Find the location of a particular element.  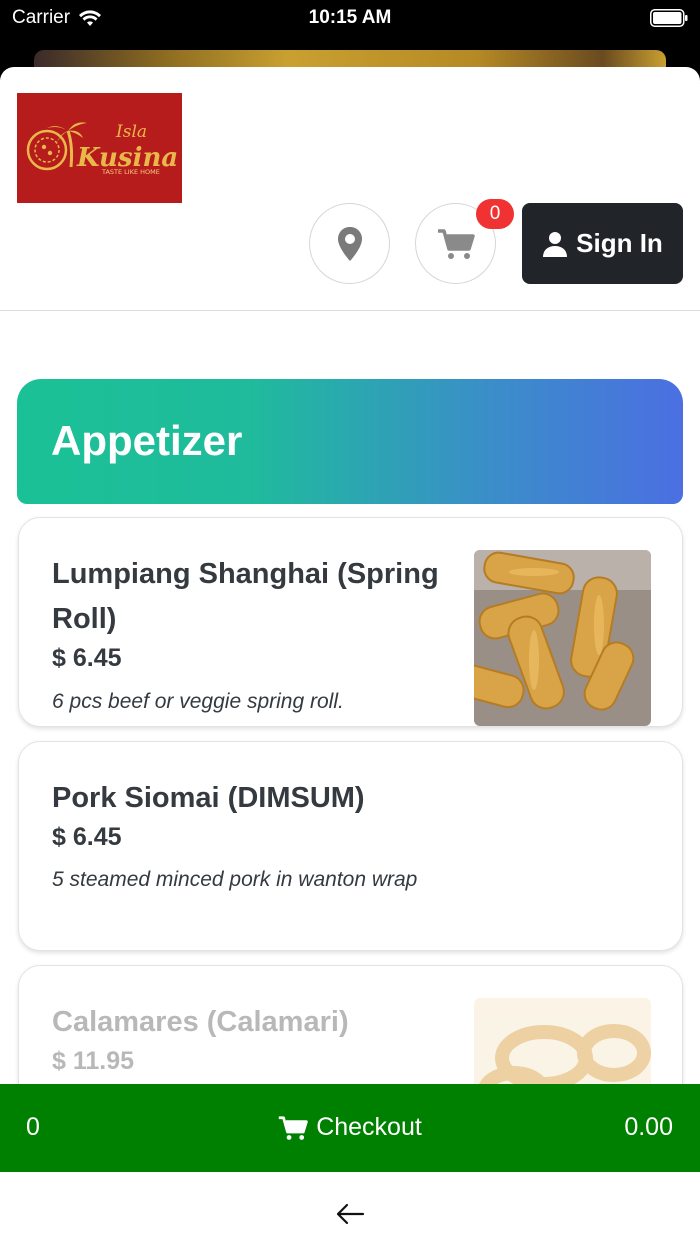

back-arrow-icon is located at coordinates (350, 1214).